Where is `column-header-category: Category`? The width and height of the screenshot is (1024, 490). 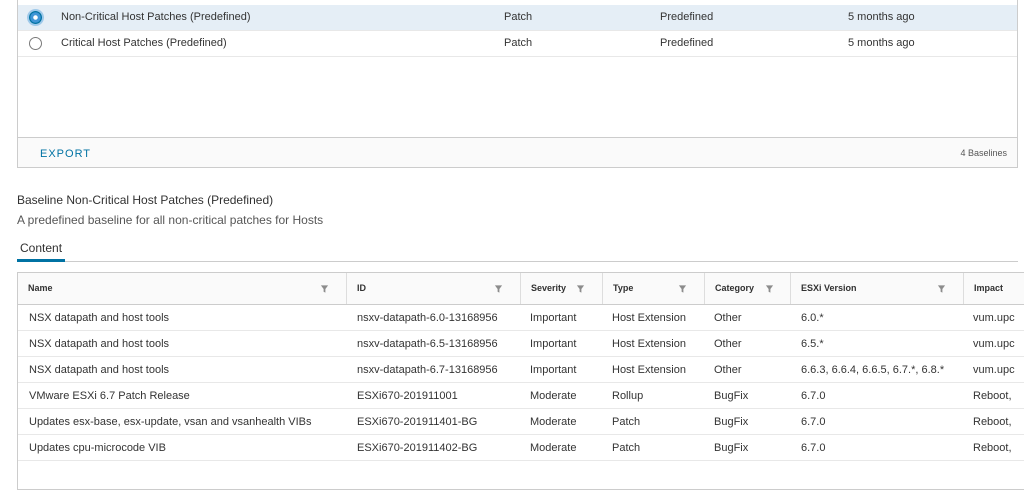
column-header-category: Category is located at coordinates (747, 288).